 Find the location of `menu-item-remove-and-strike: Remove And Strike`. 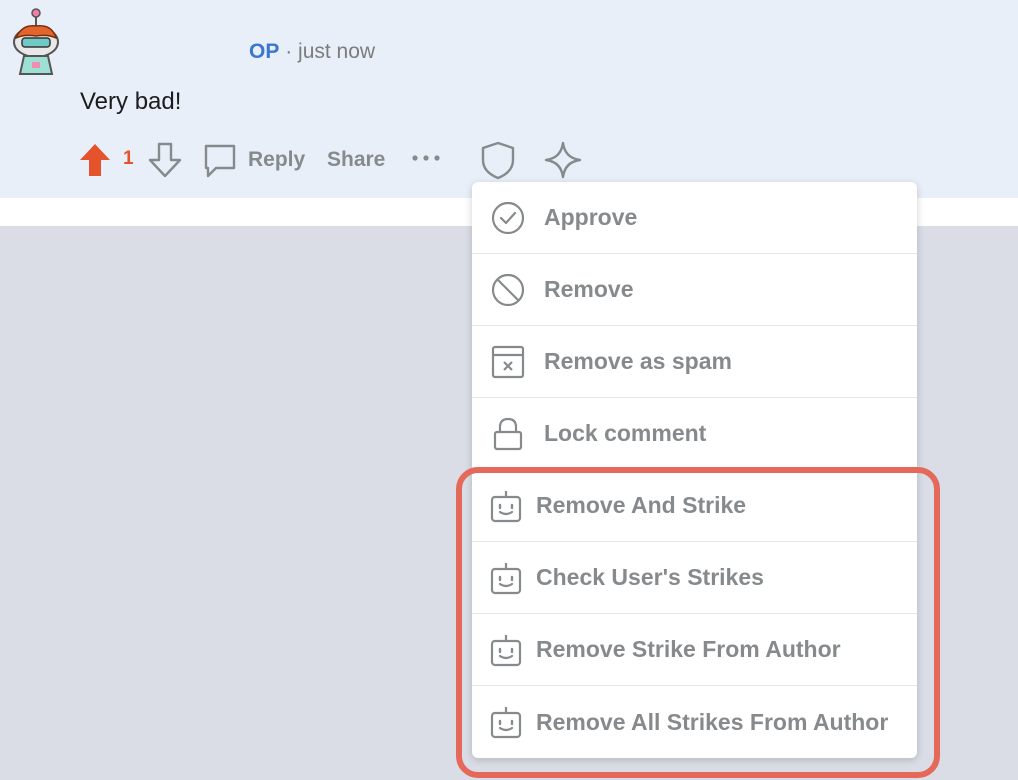

menu-item-remove-and-strike: Remove And Strike is located at coordinates (694, 506).